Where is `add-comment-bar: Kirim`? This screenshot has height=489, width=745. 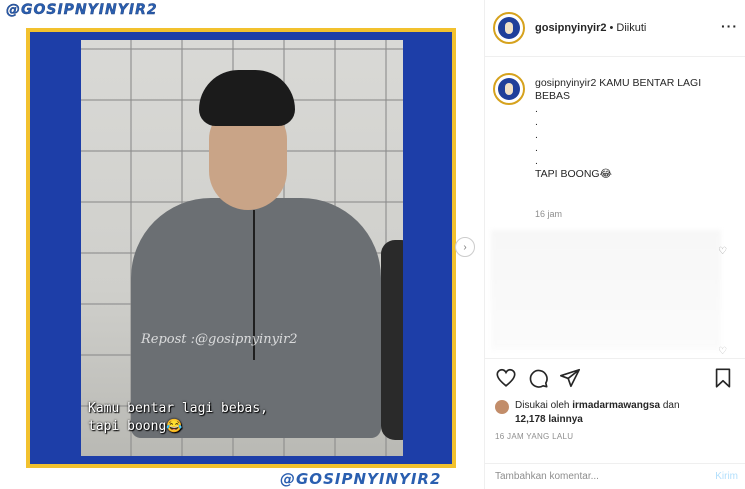
add-comment-bar: Kirim is located at coordinates (615, 476).